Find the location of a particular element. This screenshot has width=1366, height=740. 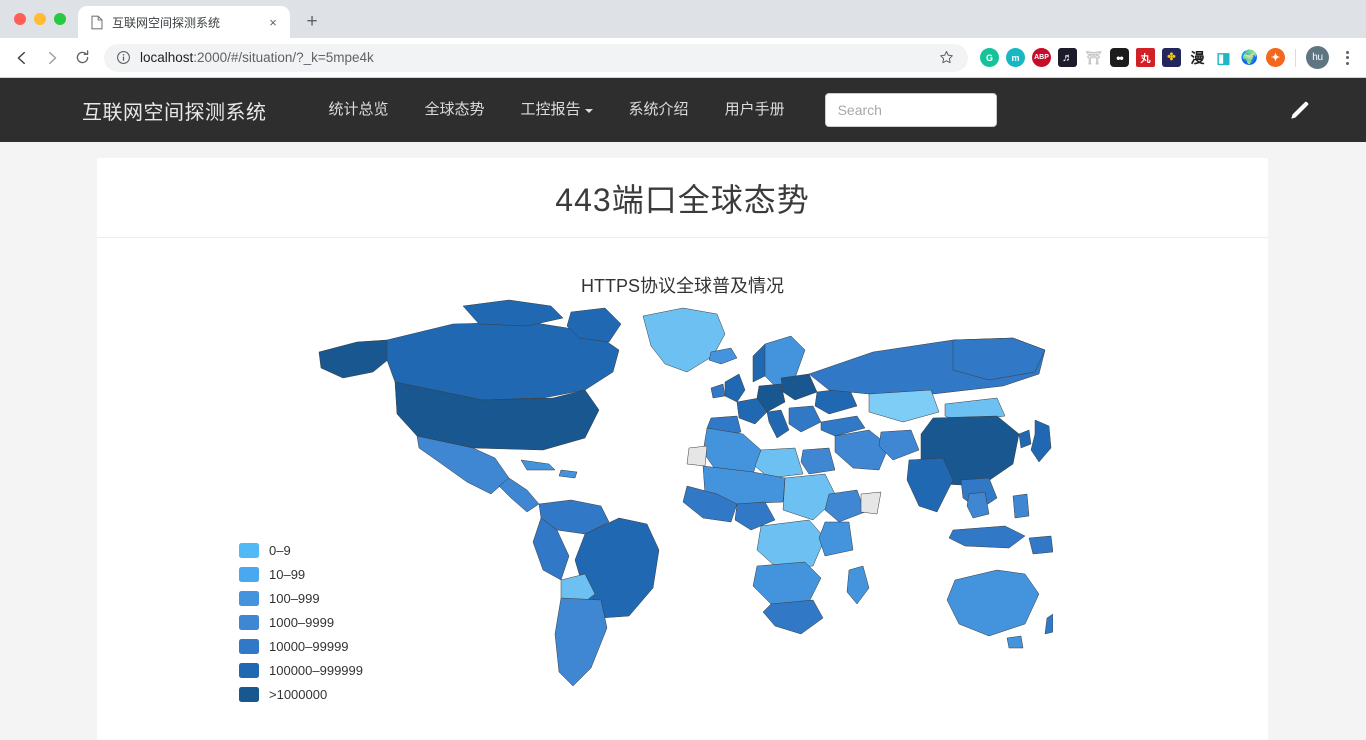

region-greenland is located at coordinates (683, 340).